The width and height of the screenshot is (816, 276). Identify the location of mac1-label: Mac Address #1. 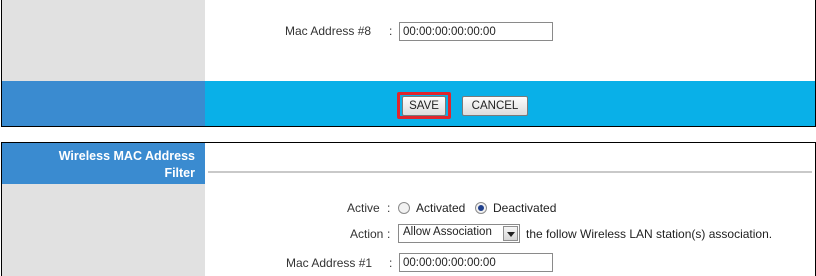
(329, 263).